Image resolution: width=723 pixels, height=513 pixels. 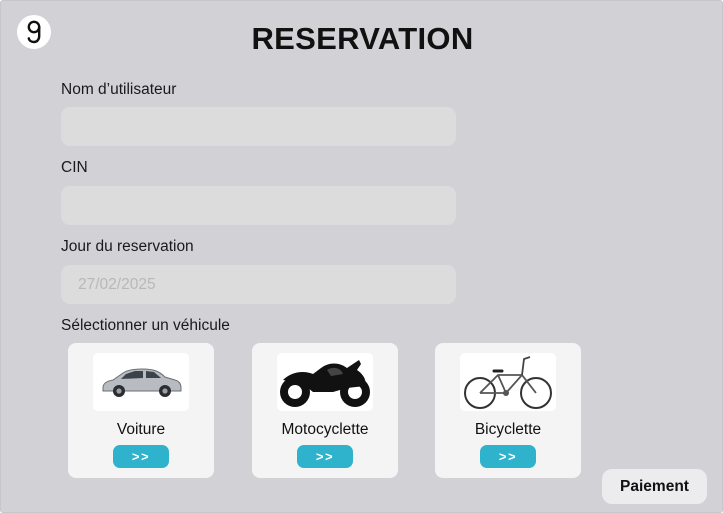 What do you see at coordinates (258, 126) in the screenshot?
I see `username-field` at bounding box center [258, 126].